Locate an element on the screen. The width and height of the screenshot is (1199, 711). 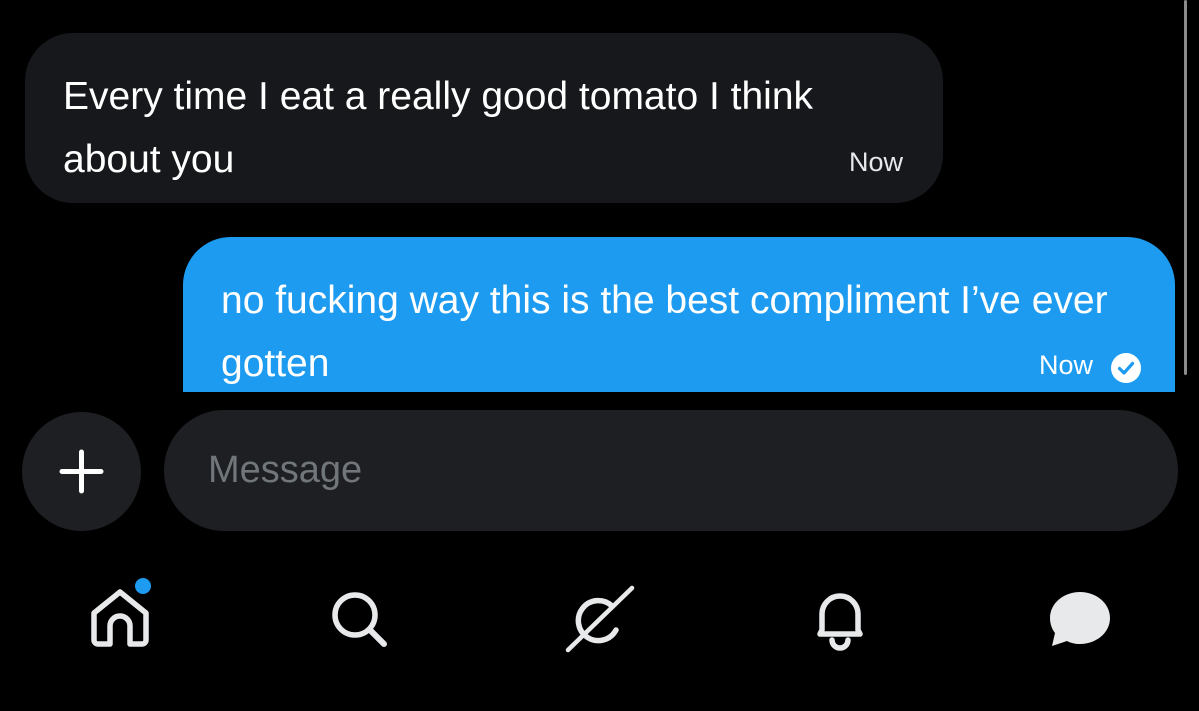
add-attachment-button is located at coordinates (81, 471).